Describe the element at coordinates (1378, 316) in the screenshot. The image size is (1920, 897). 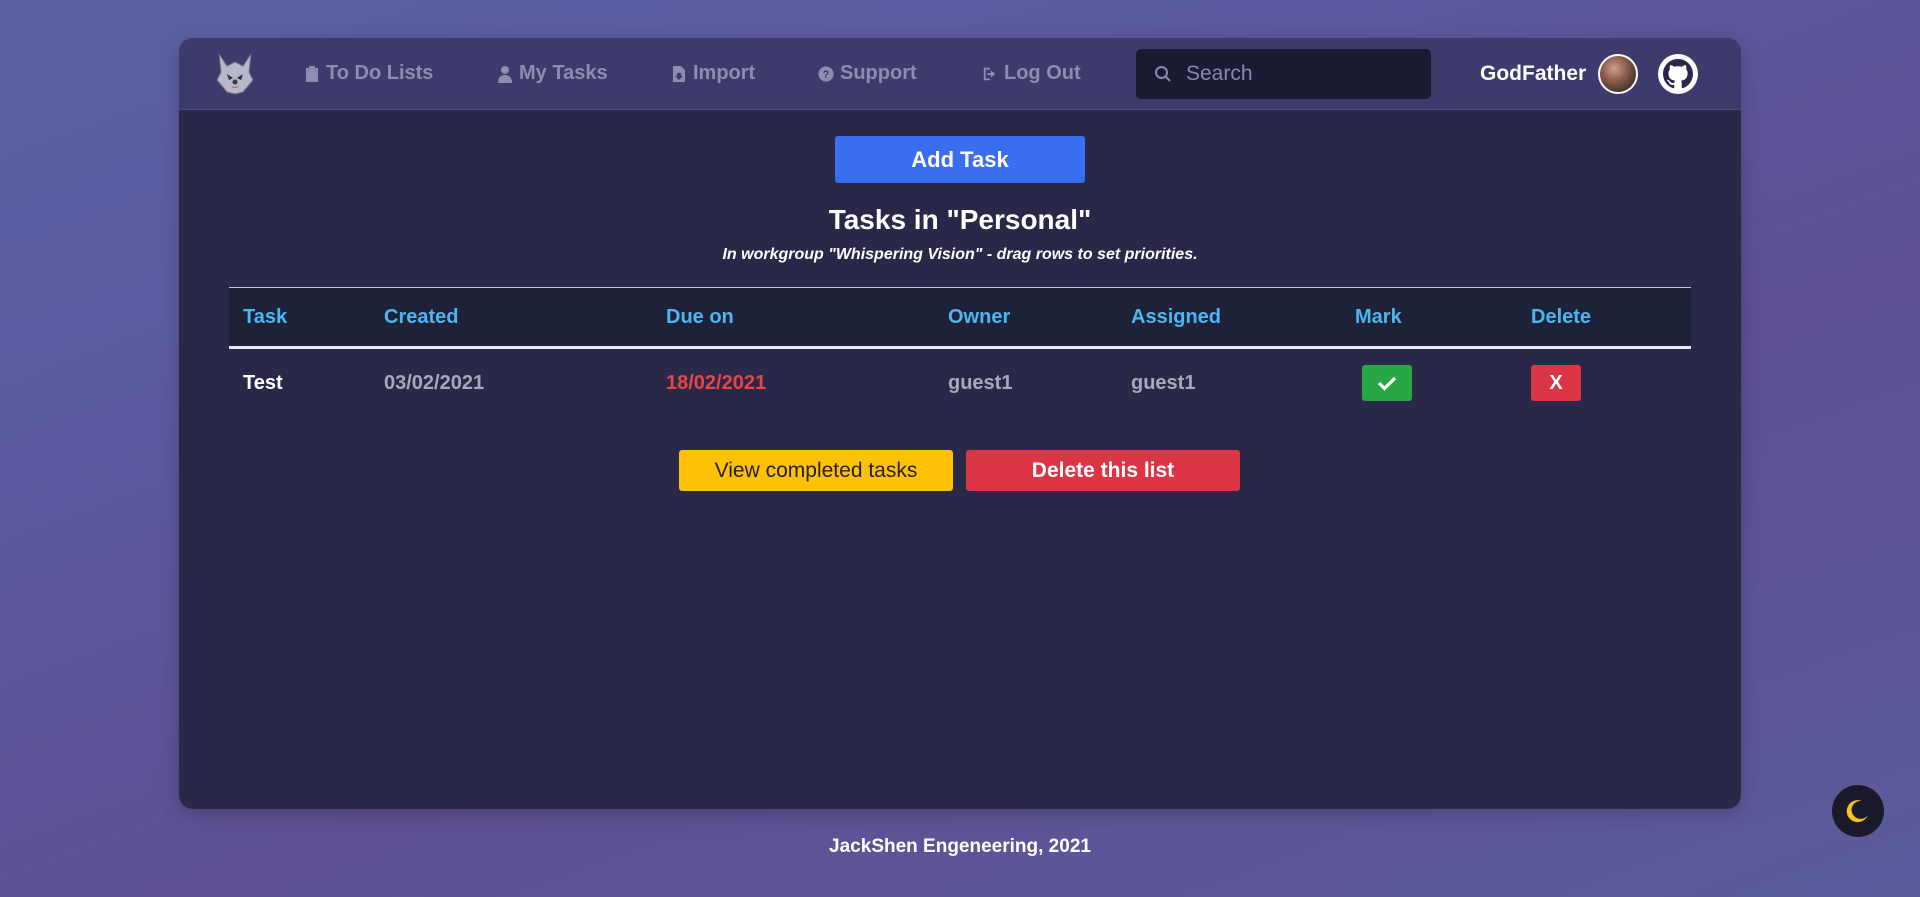
I see `column-header-mark: Mark` at that location.